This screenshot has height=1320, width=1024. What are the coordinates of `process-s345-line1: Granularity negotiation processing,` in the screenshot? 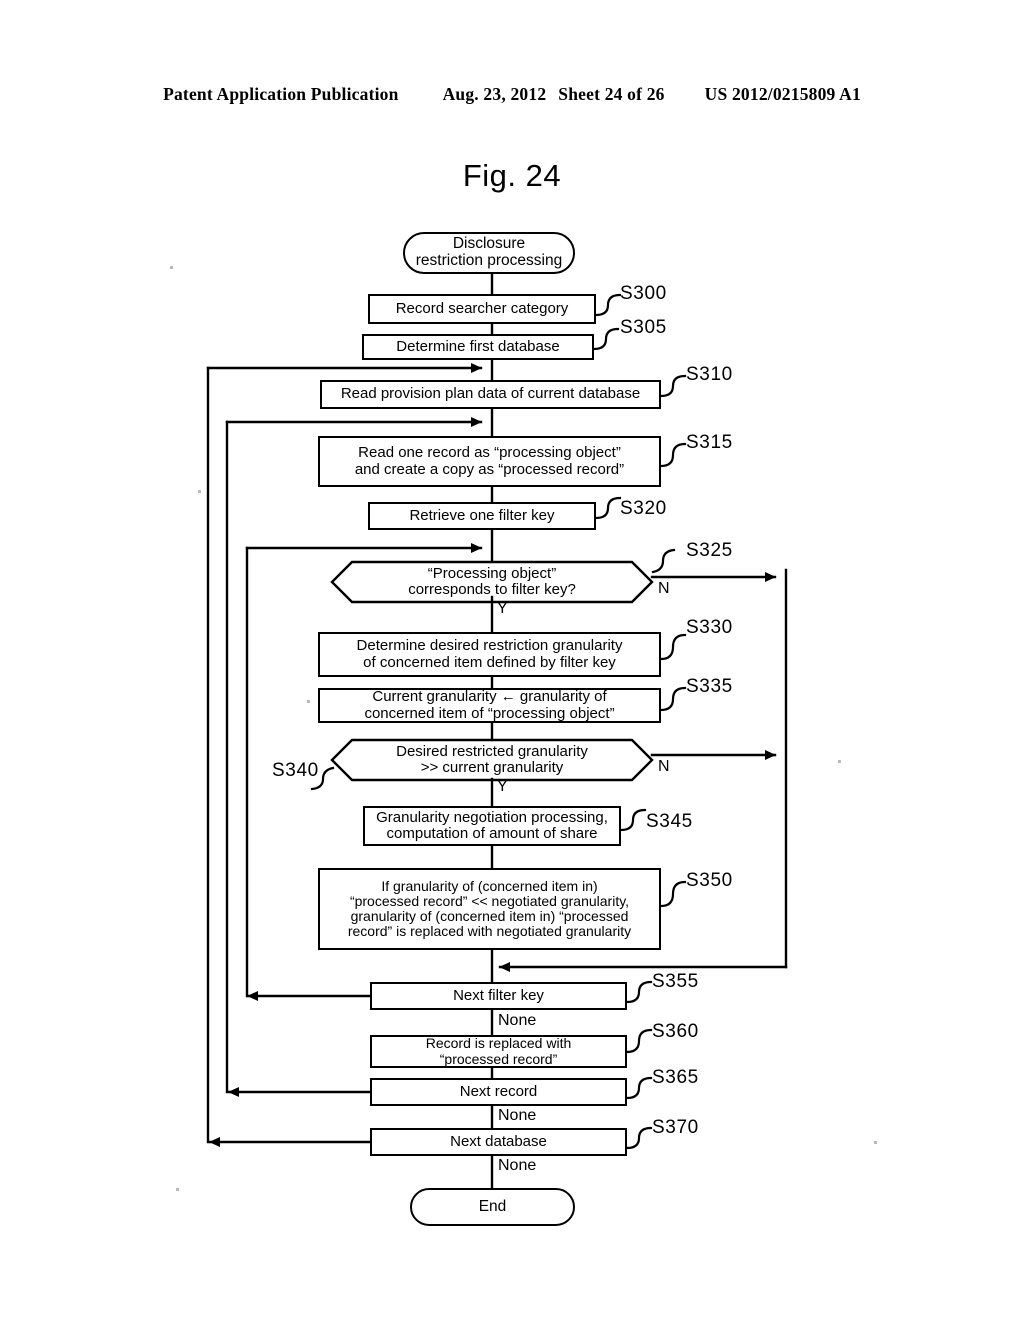 It's located at (492, 817).